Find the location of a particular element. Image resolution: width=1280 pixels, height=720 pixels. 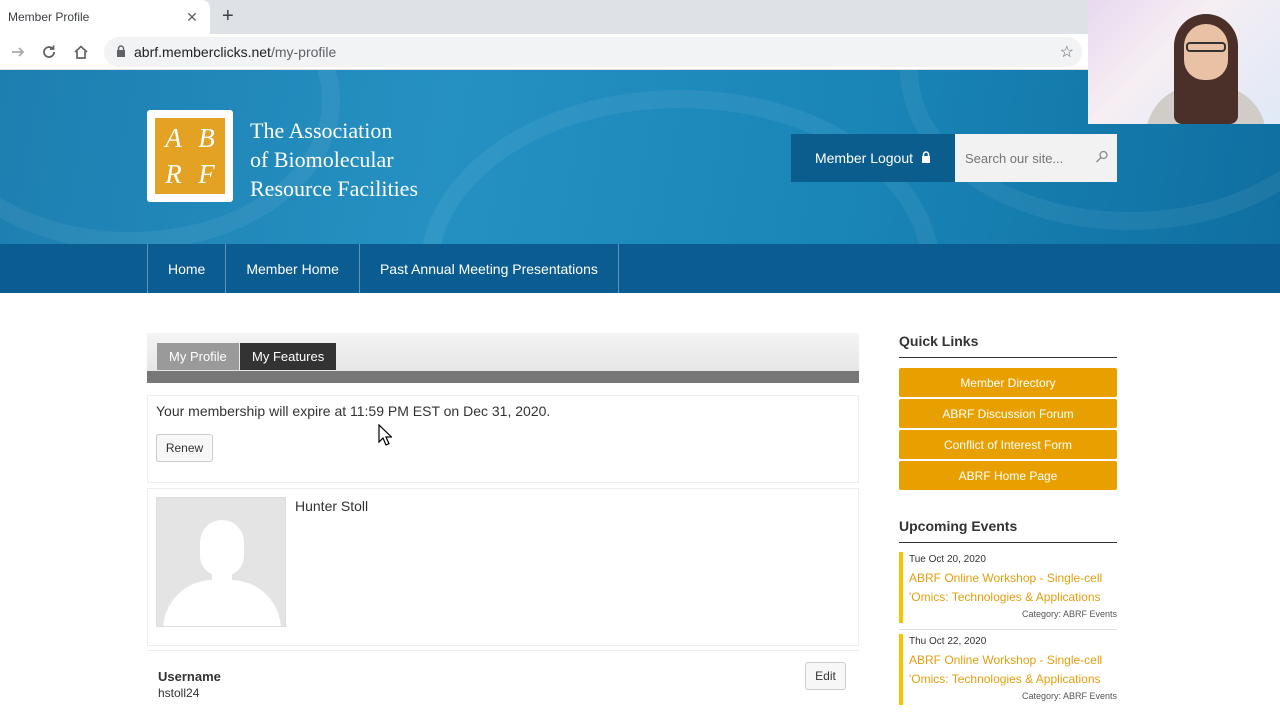

profile-name: Hunter Stoll is located at coordinates (332, 506).